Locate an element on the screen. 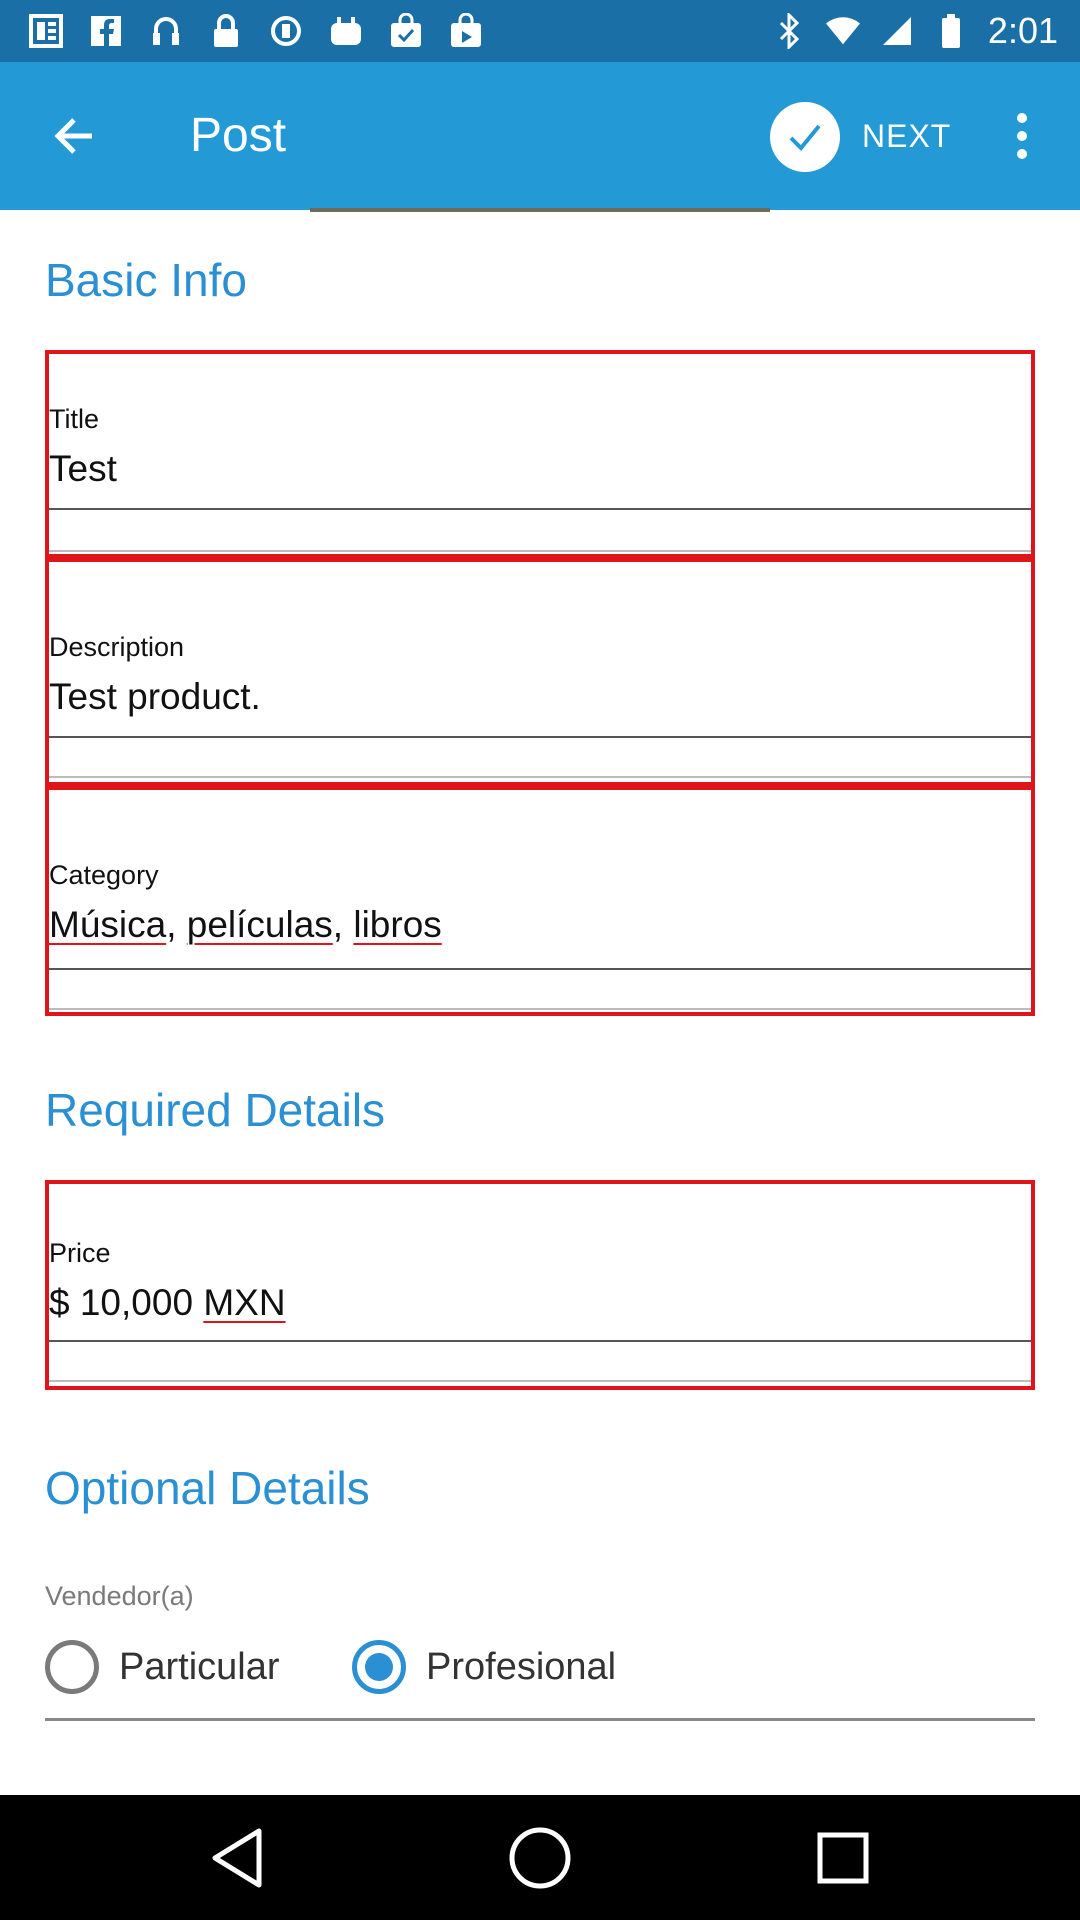 This screenshot has width=1080, height=1920. category-part: películas is located at coordinates (259, 924).